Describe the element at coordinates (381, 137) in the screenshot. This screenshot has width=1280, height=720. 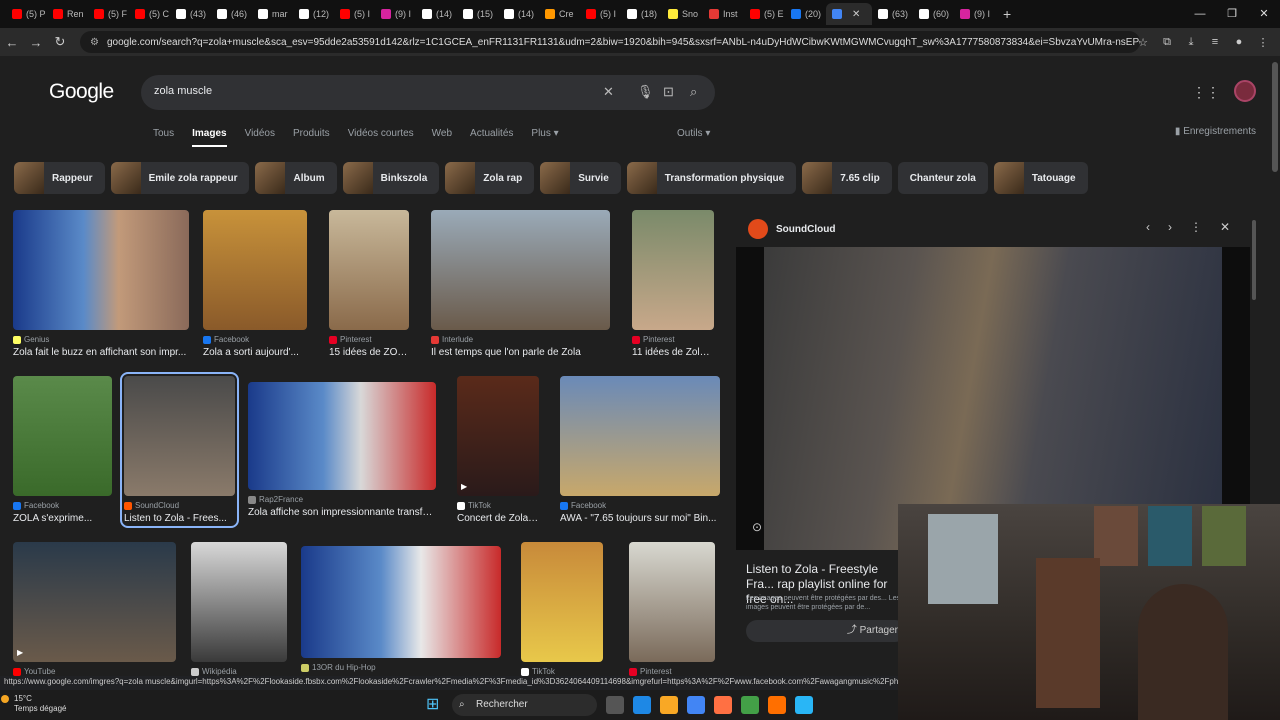
I see `tab-vid-os-courtes: Vidéos courtes` at that location.